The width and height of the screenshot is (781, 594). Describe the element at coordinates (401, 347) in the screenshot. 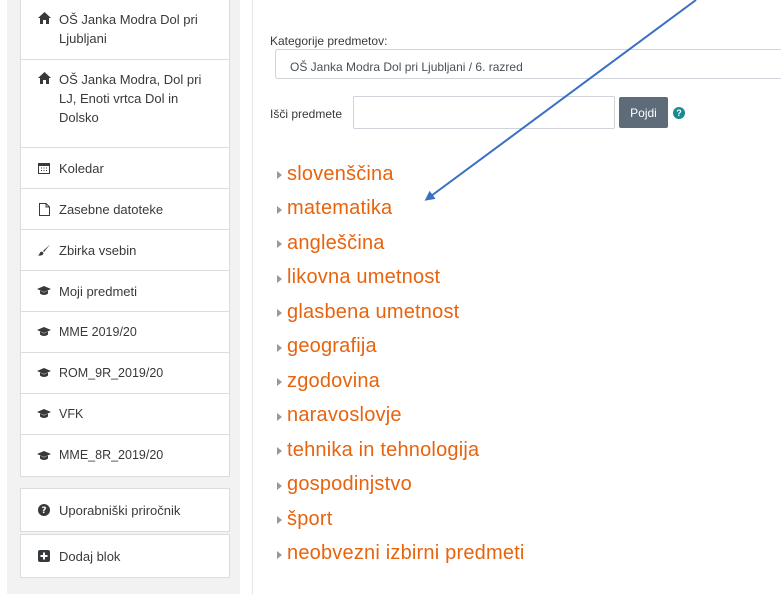

I see `course-item: geografija` at that location.